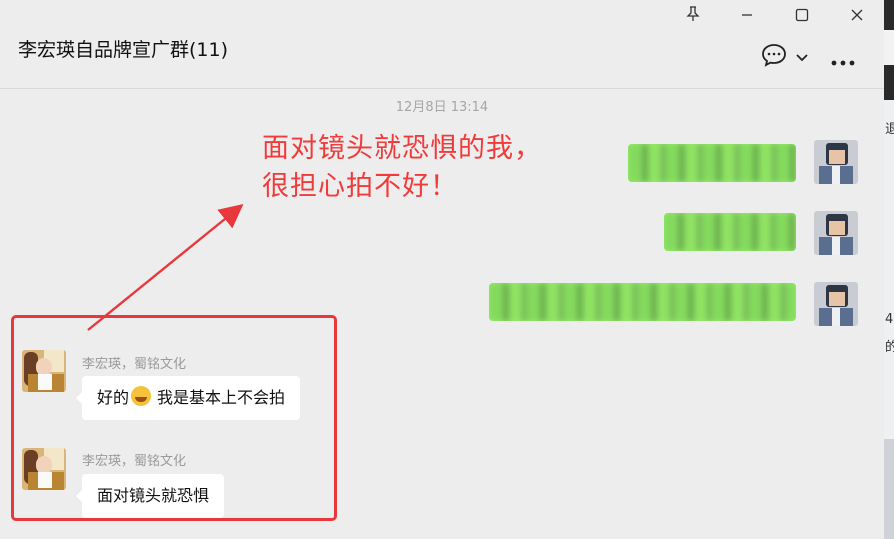  Describe the element at coordinates (889, 129) in the screenshot. I see `background-text: 退` at that location.